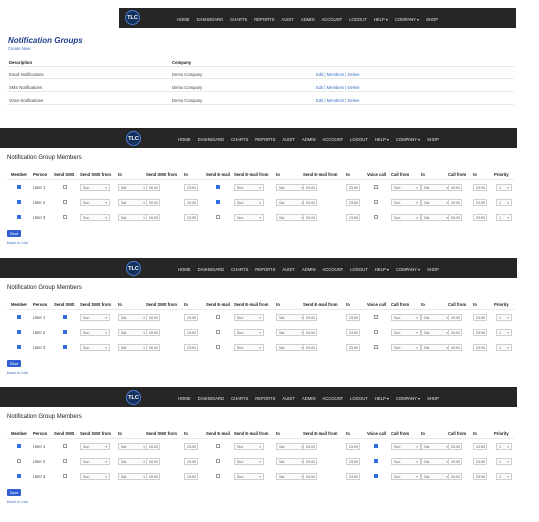 The width and height of the screenshot is (539, 522). Describe the element at coordinates (19, 48) in the screenshot. I see `create-new-link: Create New` at that location.